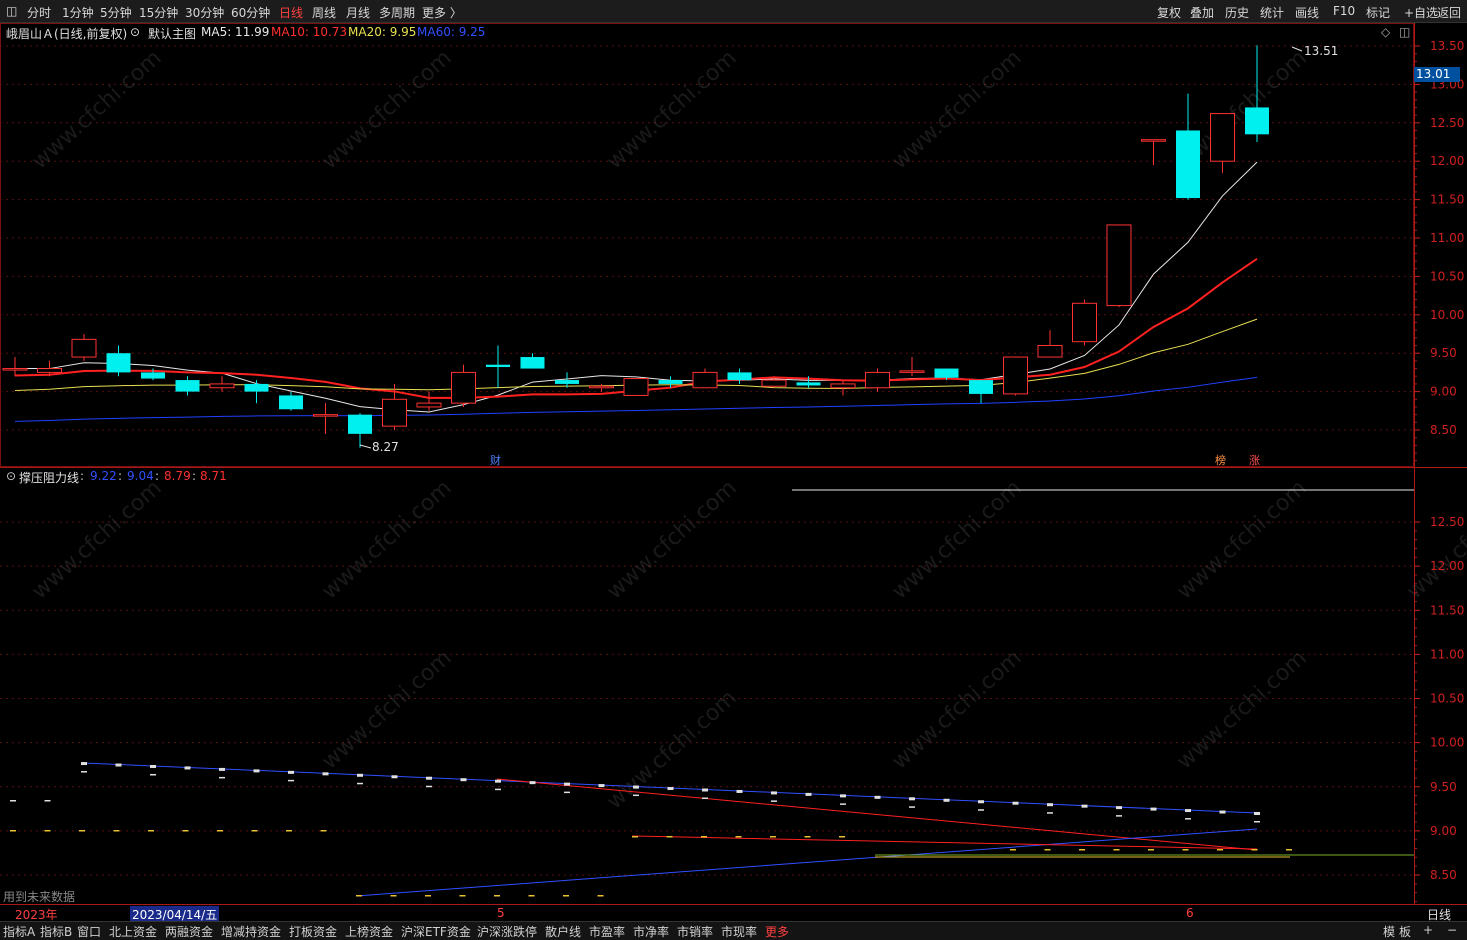 The height and width of the screenshot is (940, 1467). I want to click on price-tick-label: 11.00, so click(1447, 238).